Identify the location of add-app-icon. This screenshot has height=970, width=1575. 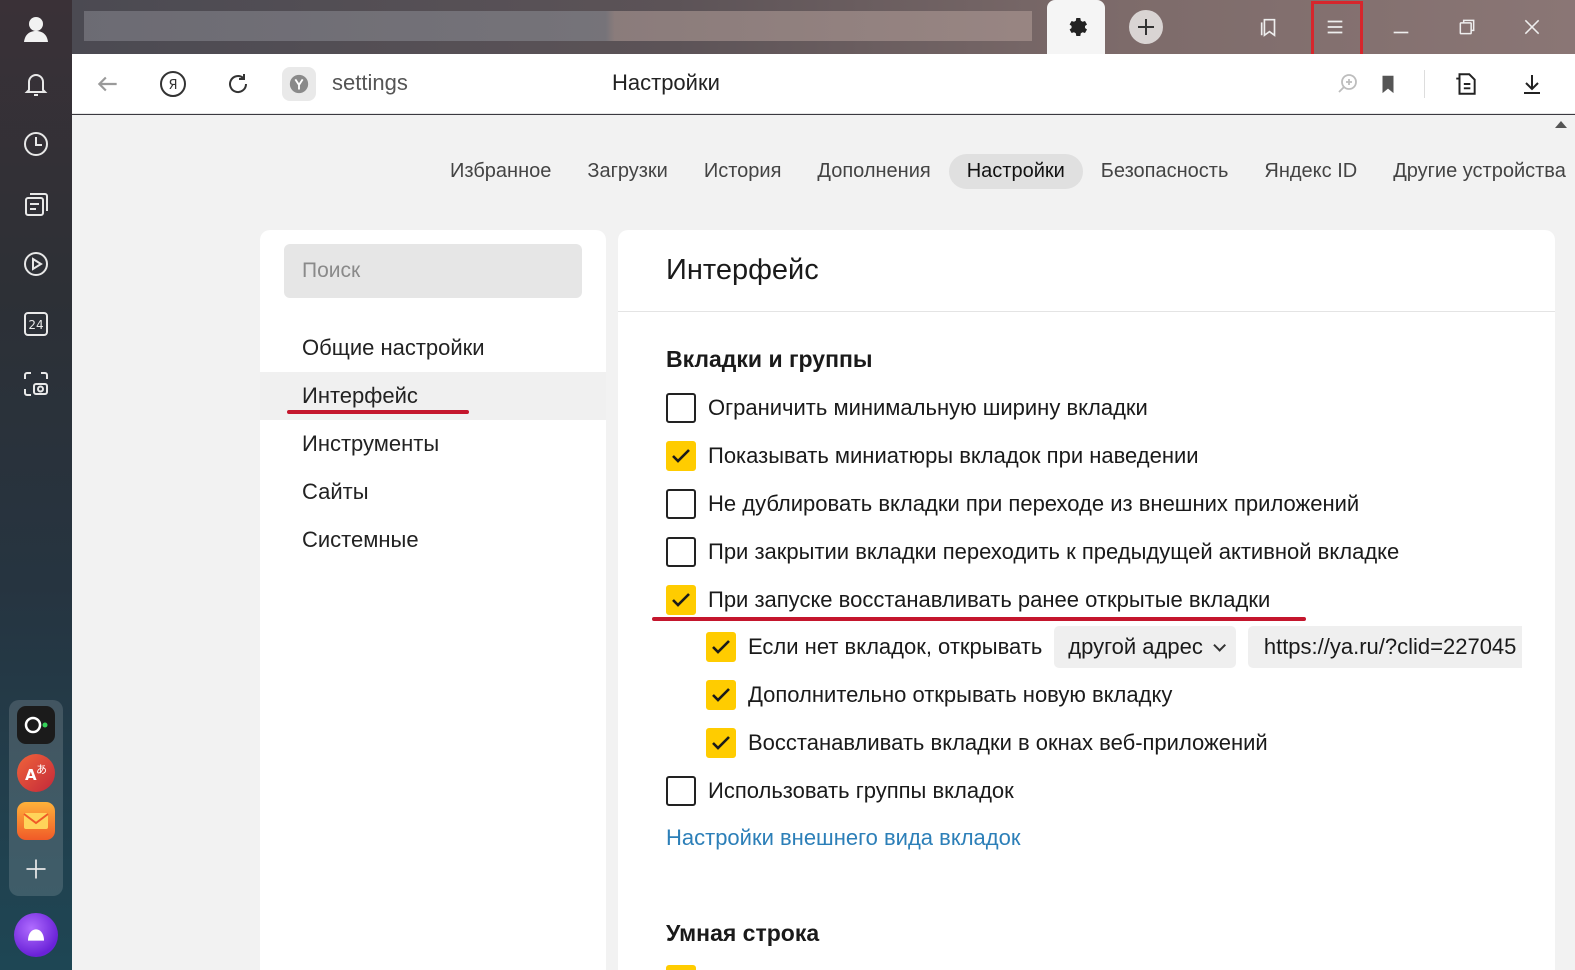
(36, 869).